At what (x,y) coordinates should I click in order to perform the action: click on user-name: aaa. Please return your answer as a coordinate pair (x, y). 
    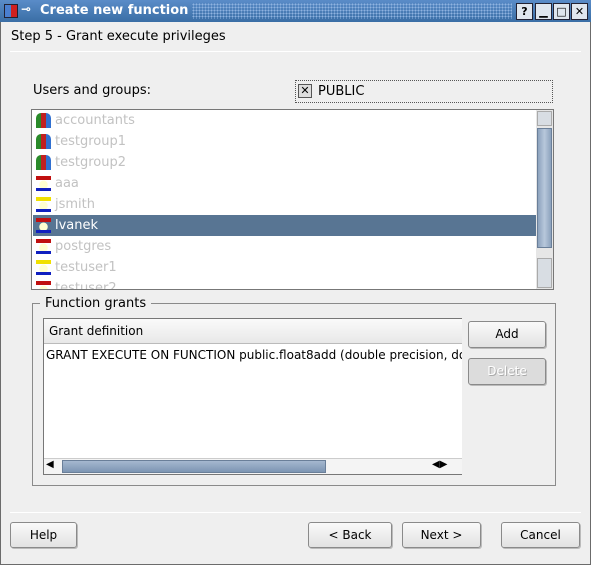
    Looking at the image, I should click on (67, 183).